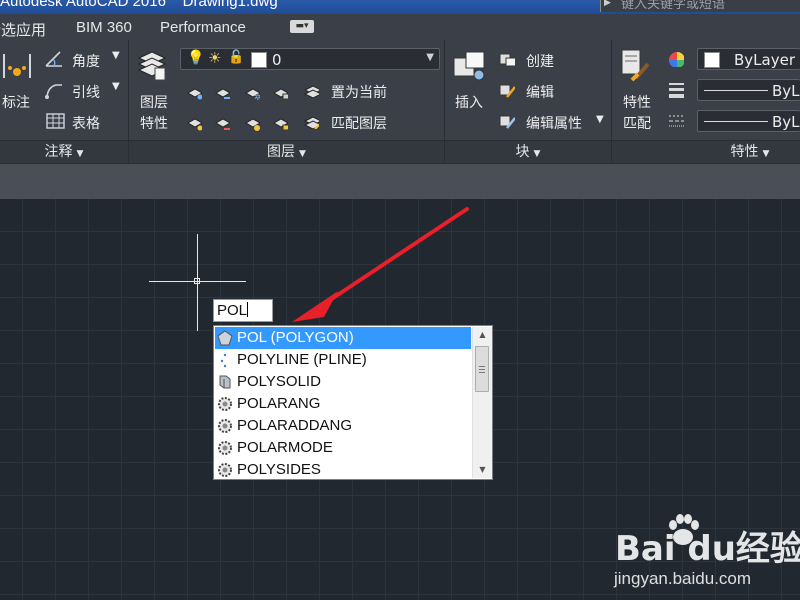 This screenshot has height=600, width=800. I want to click on block-panel-title: 块, so click(522, 152).